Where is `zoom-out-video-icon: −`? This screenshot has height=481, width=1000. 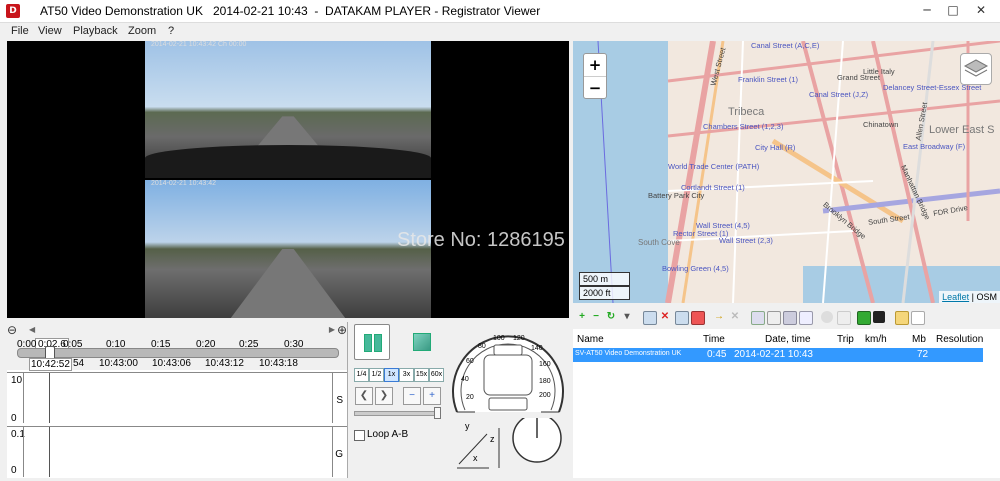 zoom-out-video-icon: − is located at coordinates (412, 396).